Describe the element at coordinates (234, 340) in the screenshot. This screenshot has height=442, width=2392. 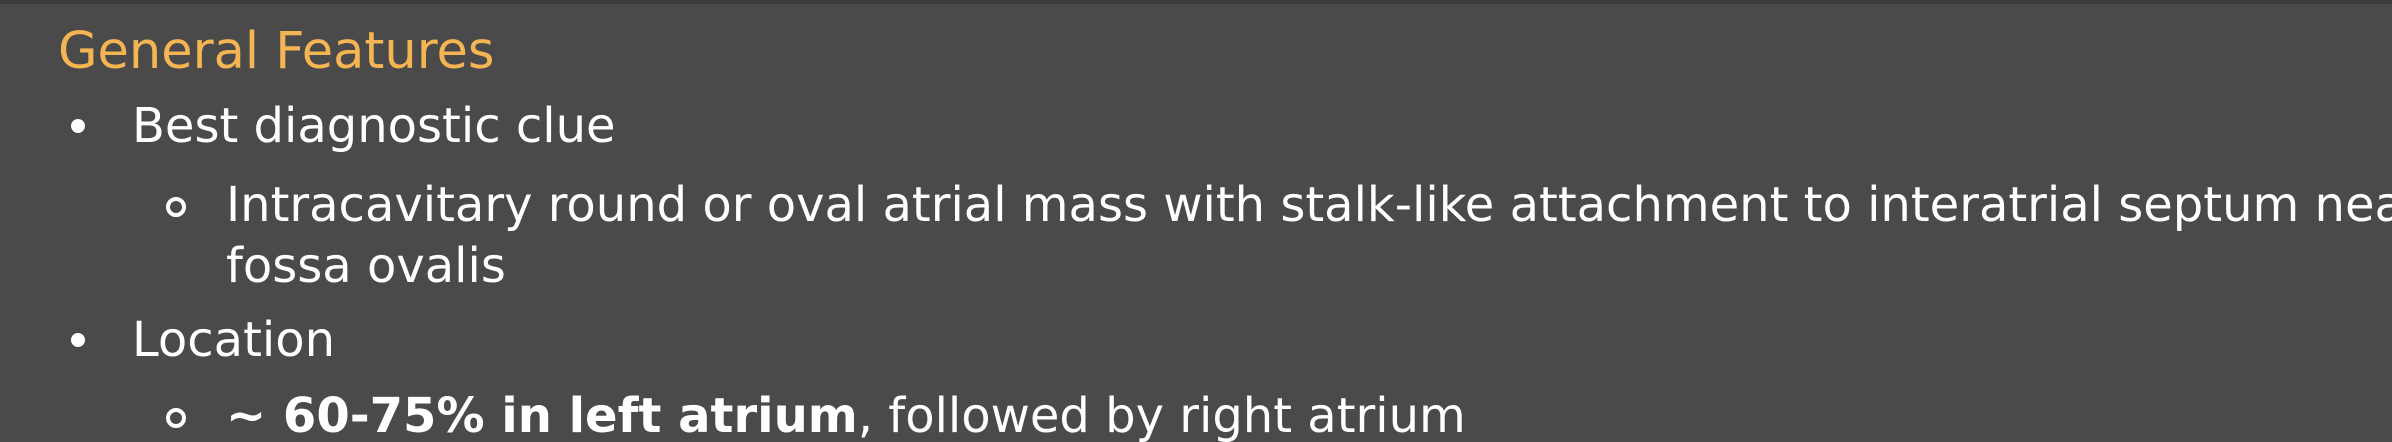
I see `bullet-label: Location` at that location.